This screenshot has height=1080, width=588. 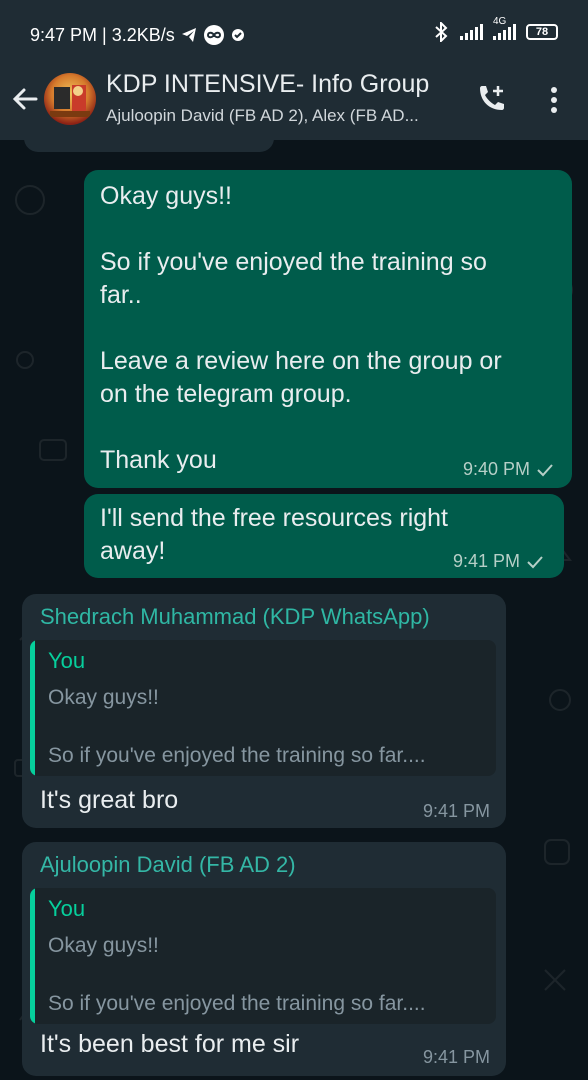 I want to click on data-saver-icon, so click(x=237, y=35).